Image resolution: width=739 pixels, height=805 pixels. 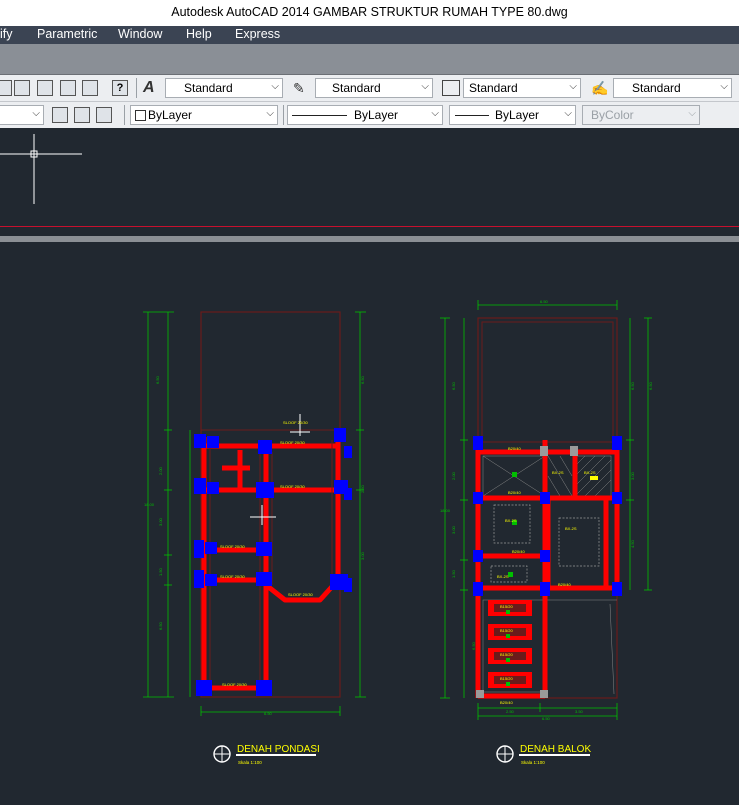 I want to click on menu-express: Express, so click(x=257, y=34).